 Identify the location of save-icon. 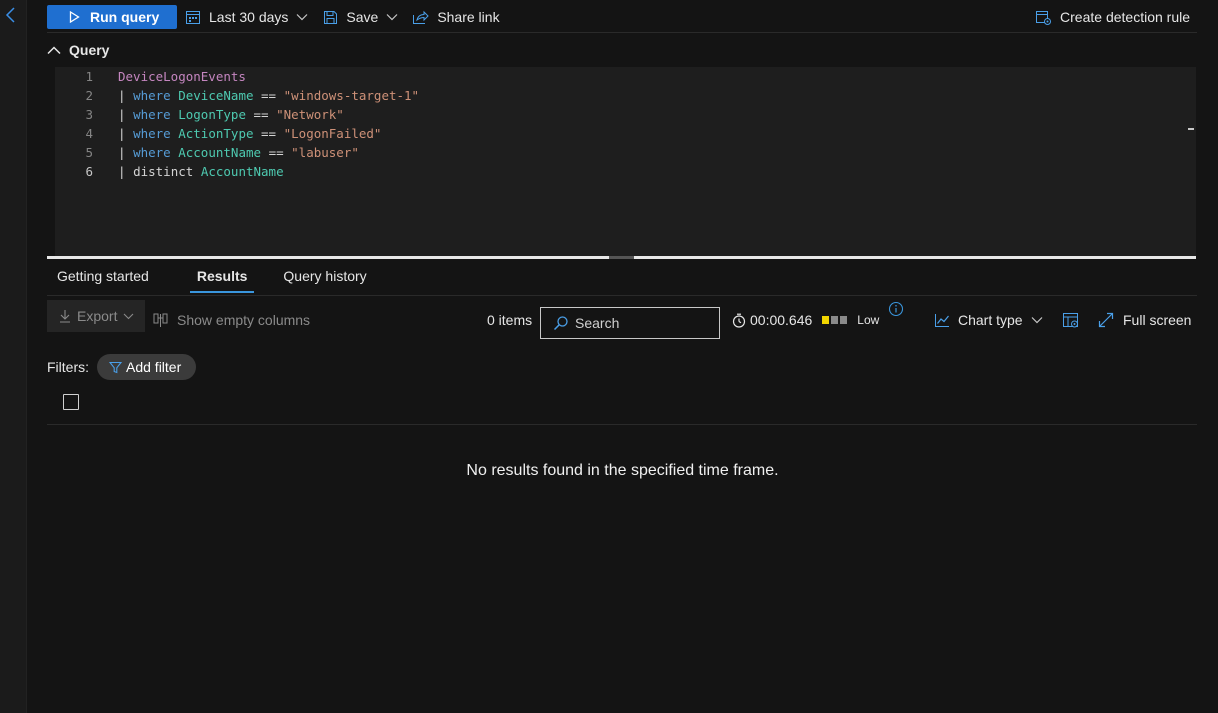
(331, 17).